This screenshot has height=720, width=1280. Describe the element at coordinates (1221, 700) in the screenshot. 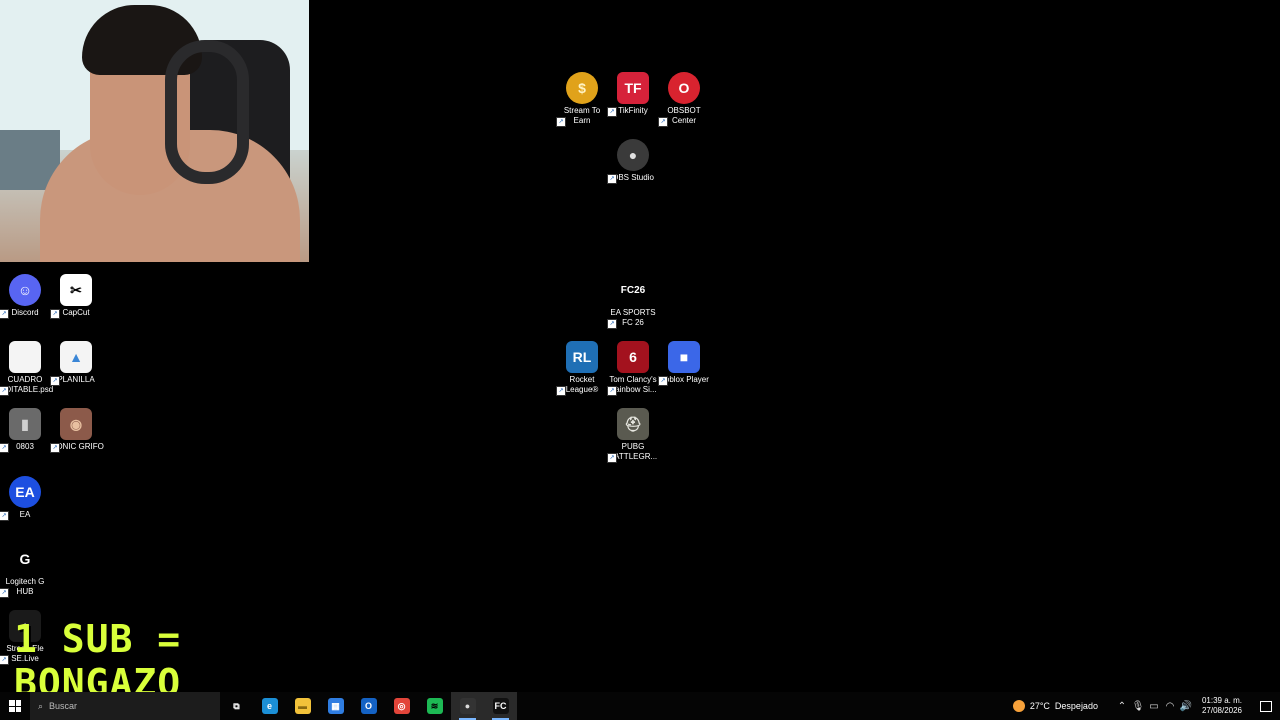

I see `clock-time: 01:39 a. m.` at that location.